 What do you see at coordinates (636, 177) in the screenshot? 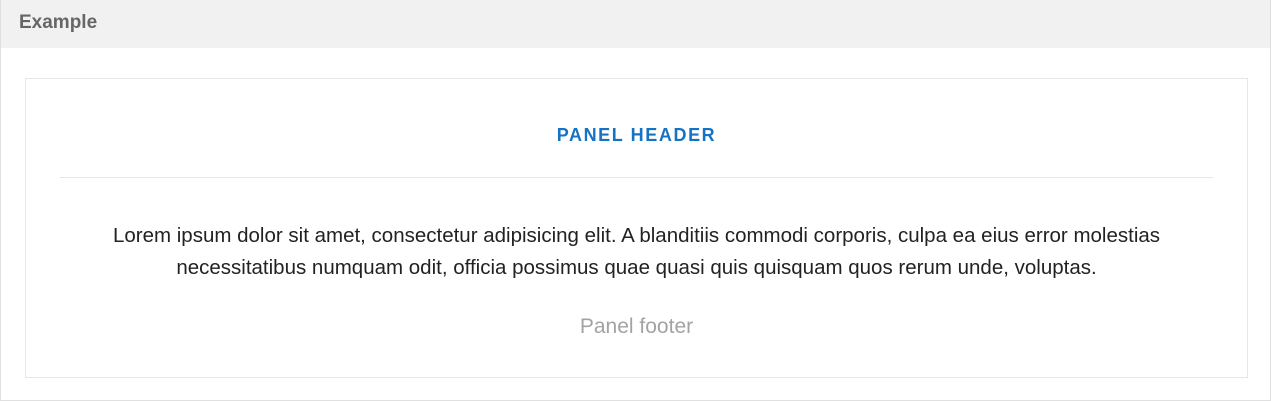
I see `panel-divider` at bounding box center [636, 177].